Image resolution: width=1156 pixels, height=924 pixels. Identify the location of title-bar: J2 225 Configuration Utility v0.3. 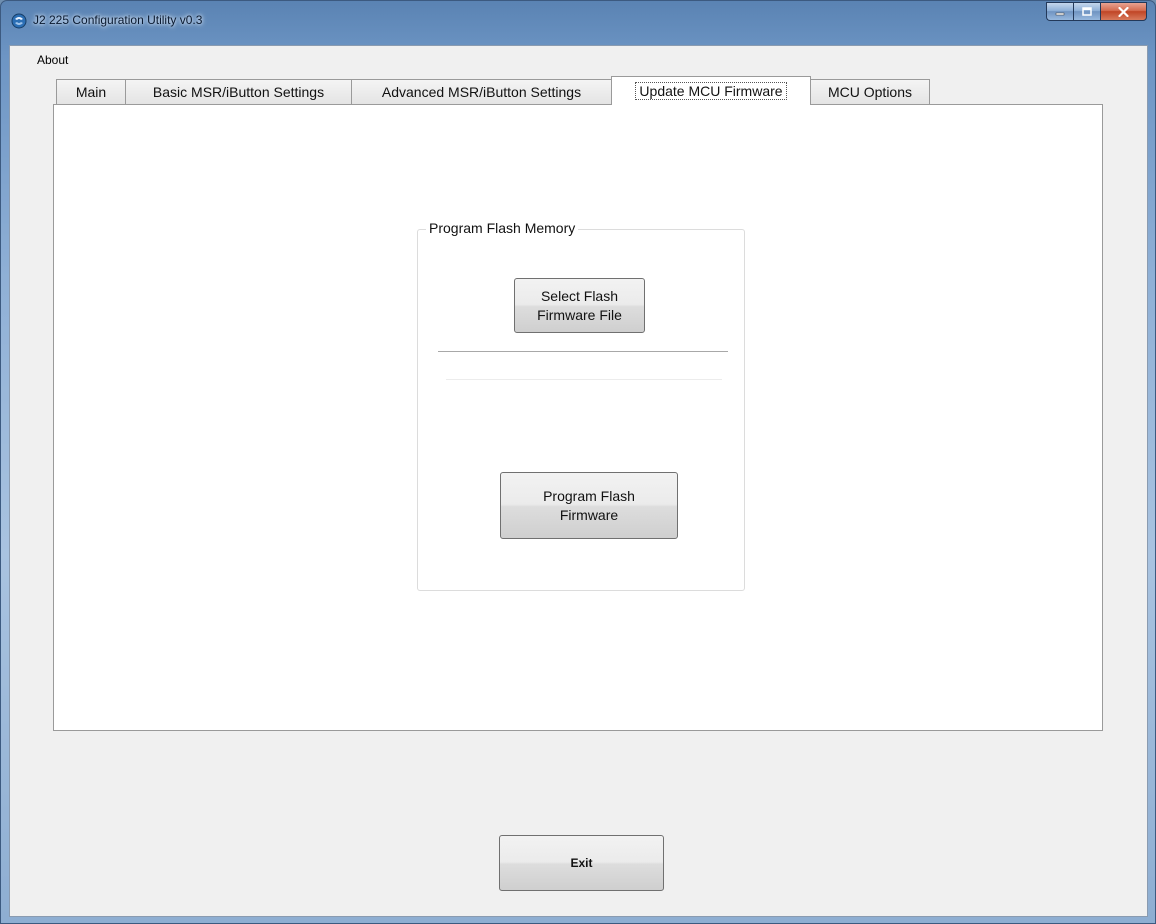
(578, 21).